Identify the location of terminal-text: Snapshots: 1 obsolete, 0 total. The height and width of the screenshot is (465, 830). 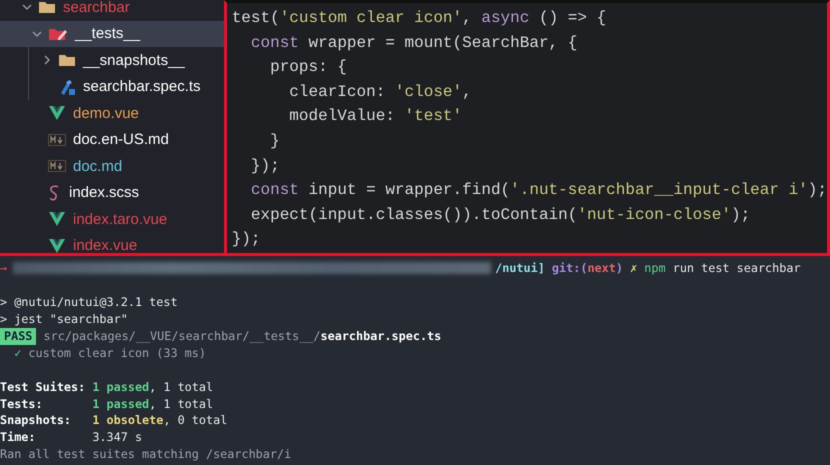
(114, 420).